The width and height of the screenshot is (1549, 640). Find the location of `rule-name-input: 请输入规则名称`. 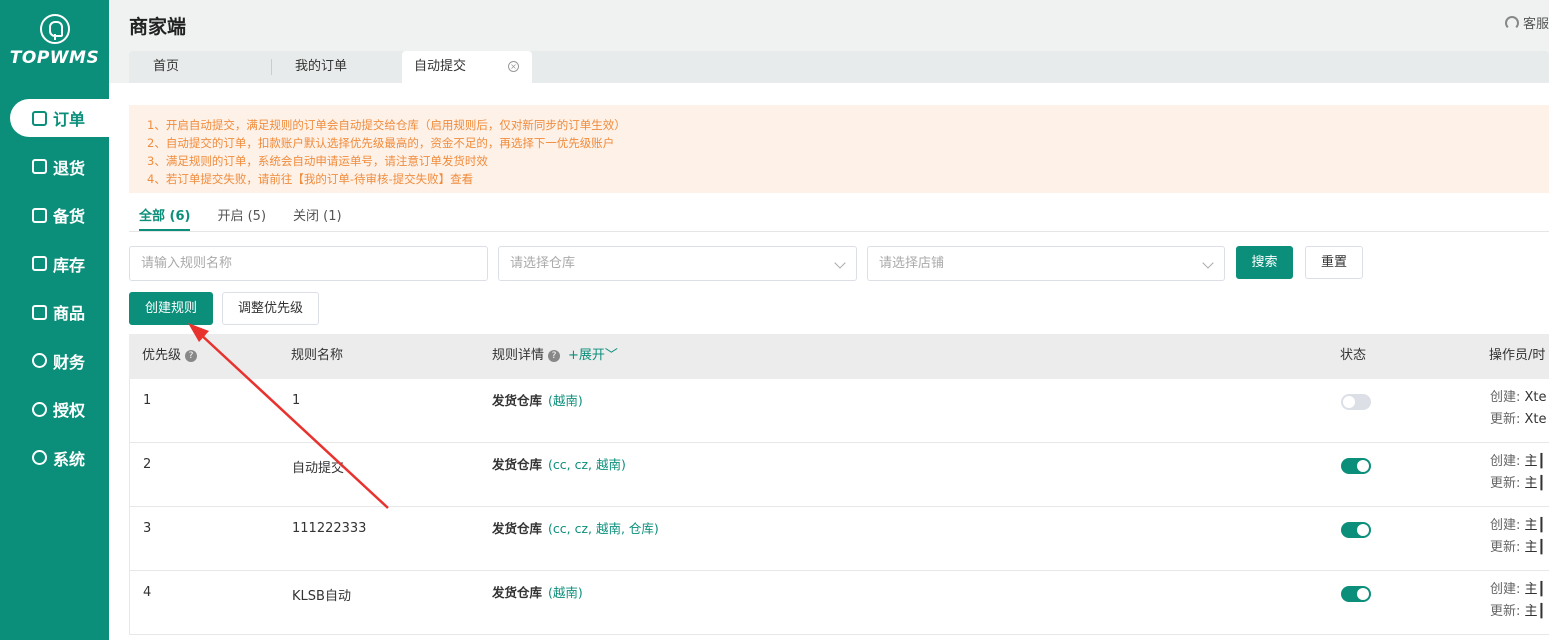

rule-name-input: 请输入规则名称 is located at coordinates (308, 263).